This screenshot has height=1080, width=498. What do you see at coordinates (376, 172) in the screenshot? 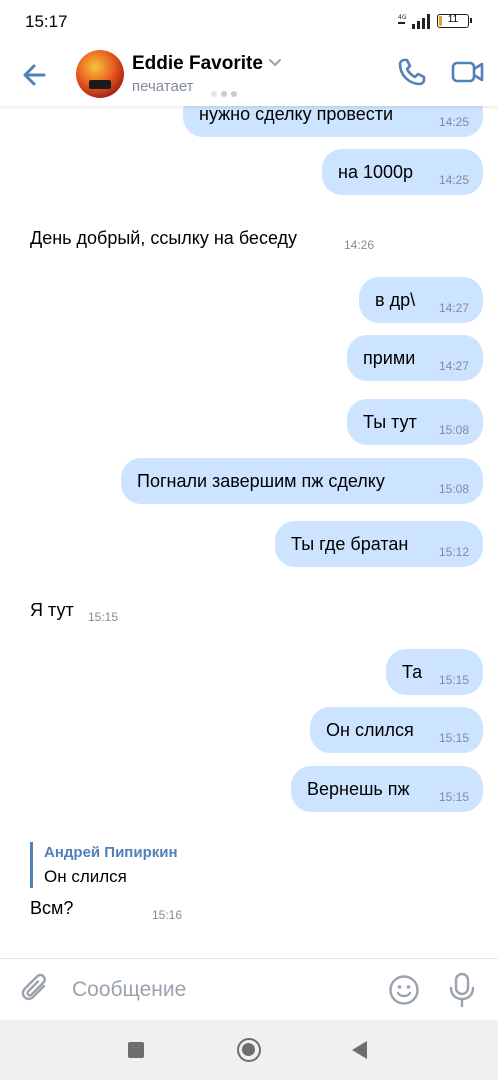
I see `message-text: на 1000р` at bounding box center [376, 172].